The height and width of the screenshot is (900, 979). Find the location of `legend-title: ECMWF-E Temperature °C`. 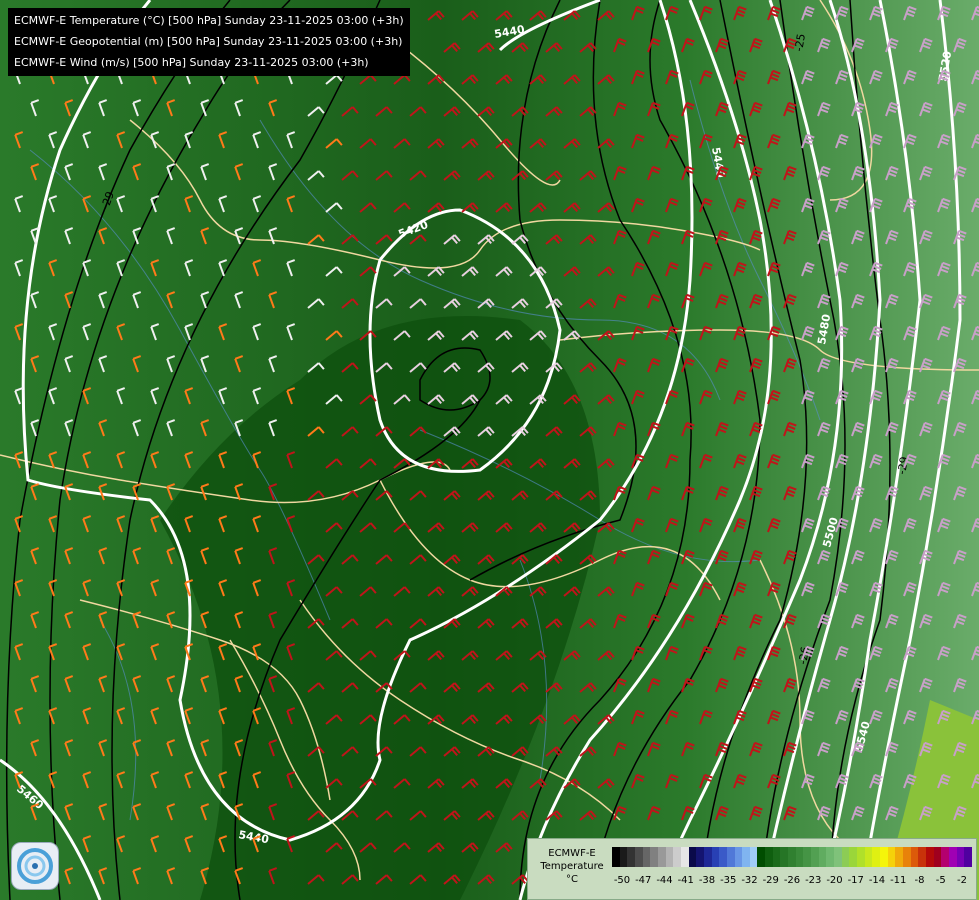

legend-title: ECMWF-E Temperature °C is located at coordinates (572, 866).